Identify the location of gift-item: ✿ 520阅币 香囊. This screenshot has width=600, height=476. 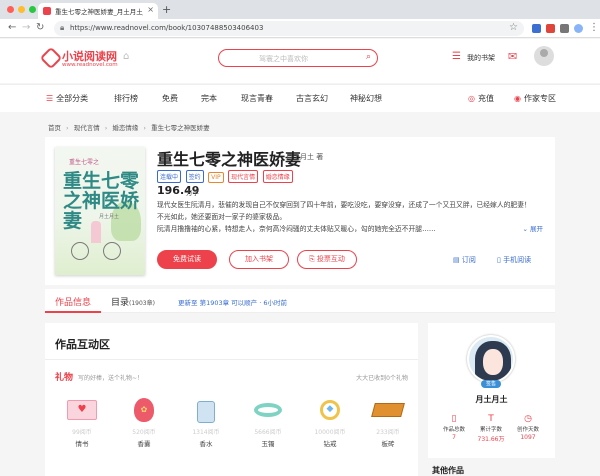
(144, 421).